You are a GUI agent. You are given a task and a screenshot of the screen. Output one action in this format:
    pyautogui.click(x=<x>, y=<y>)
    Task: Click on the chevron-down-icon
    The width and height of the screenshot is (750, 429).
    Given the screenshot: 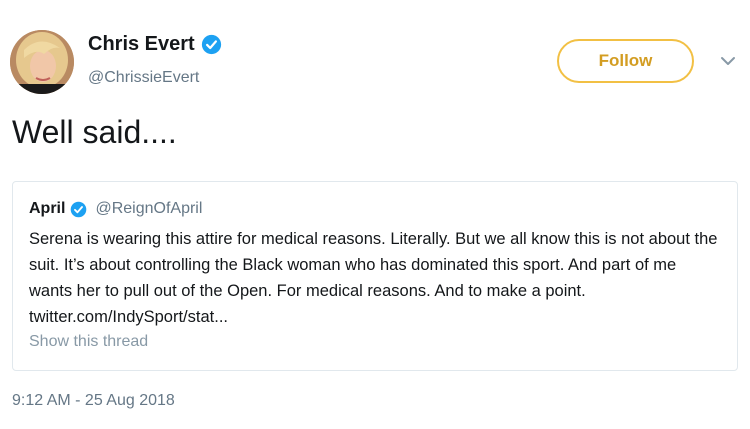 What is the action you would take?
    pyautogui.click(x=728, y=61)
    